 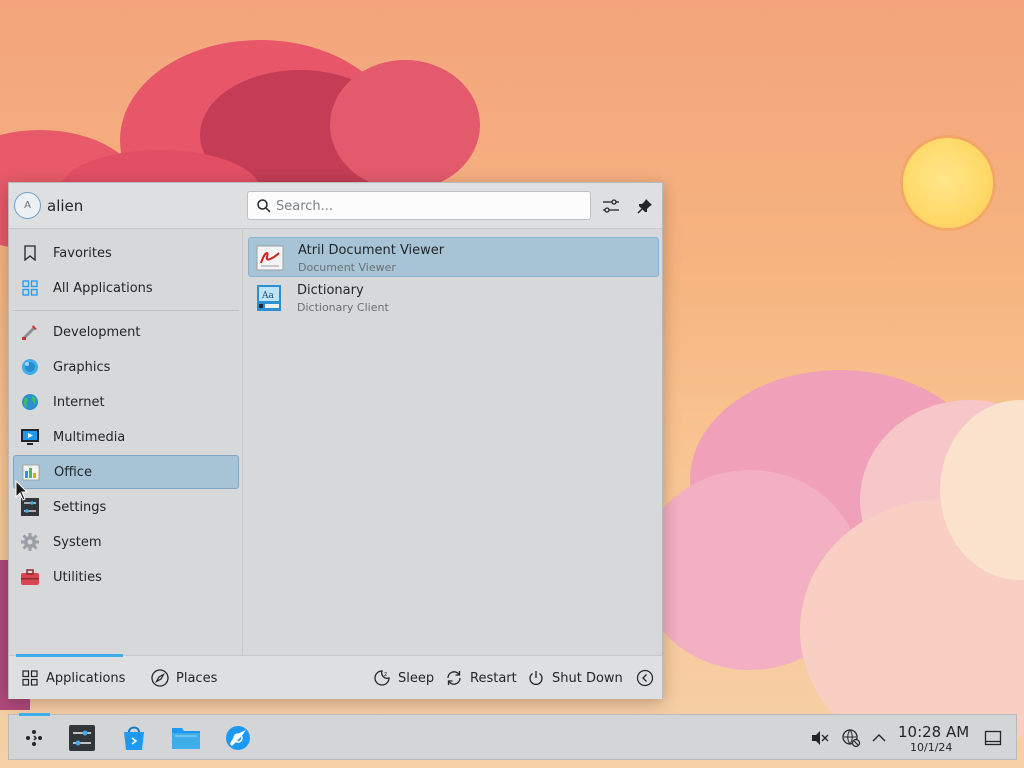 What do you see at coordinates (453, 298) in the screenshot?
I see `list-item-dictionary: Aa Dictionary Dictionary Client` at bounding box center [453, 298].